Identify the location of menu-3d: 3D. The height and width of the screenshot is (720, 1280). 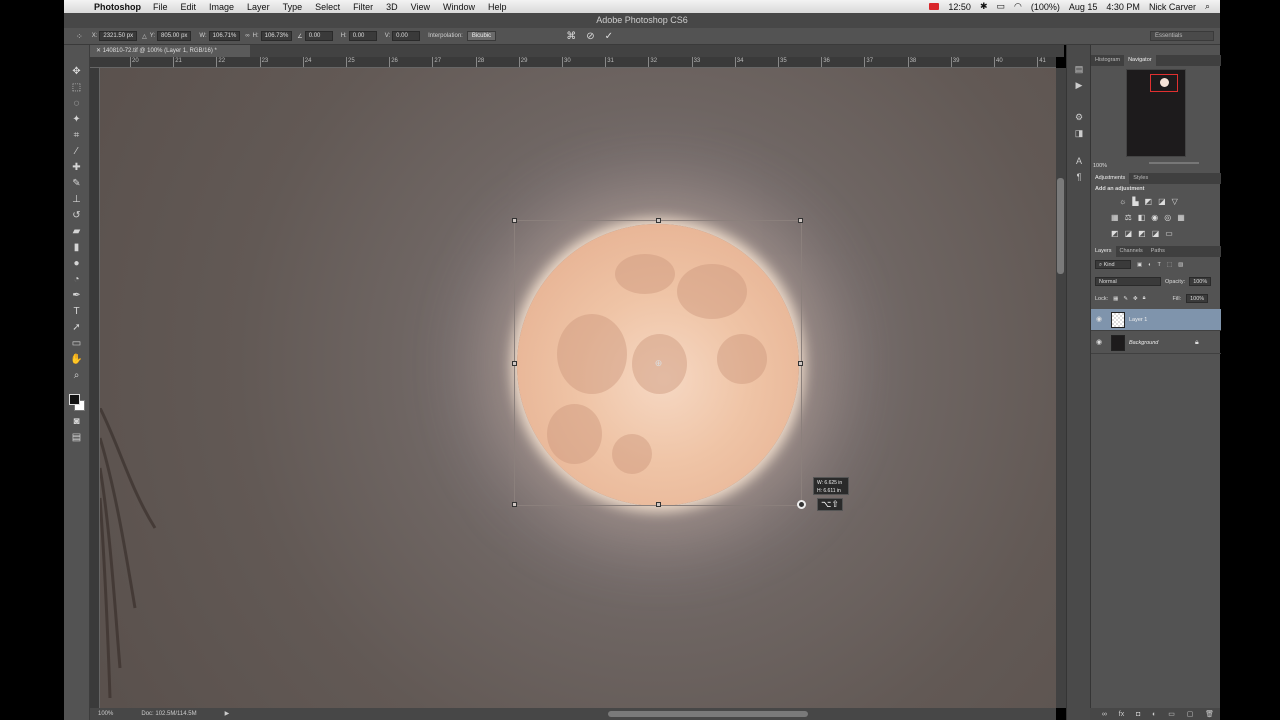
(392, 7).